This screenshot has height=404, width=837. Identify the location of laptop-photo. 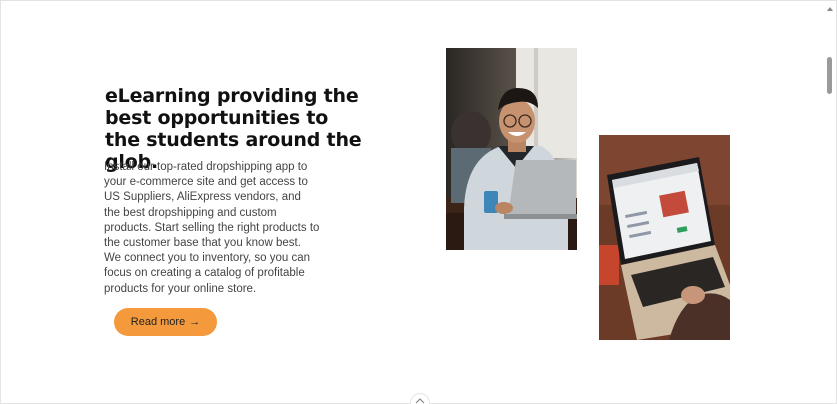
(664, 237).